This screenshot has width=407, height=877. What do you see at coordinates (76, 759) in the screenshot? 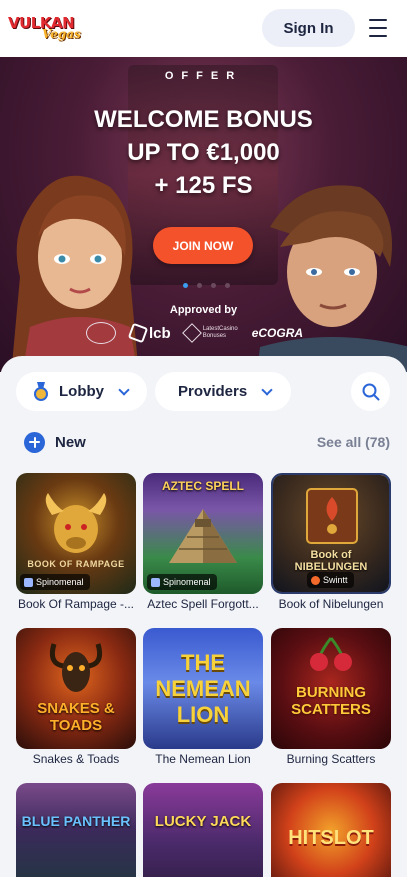
I see `game-name: Snakes & Toads` at bounding box center [76, 759].